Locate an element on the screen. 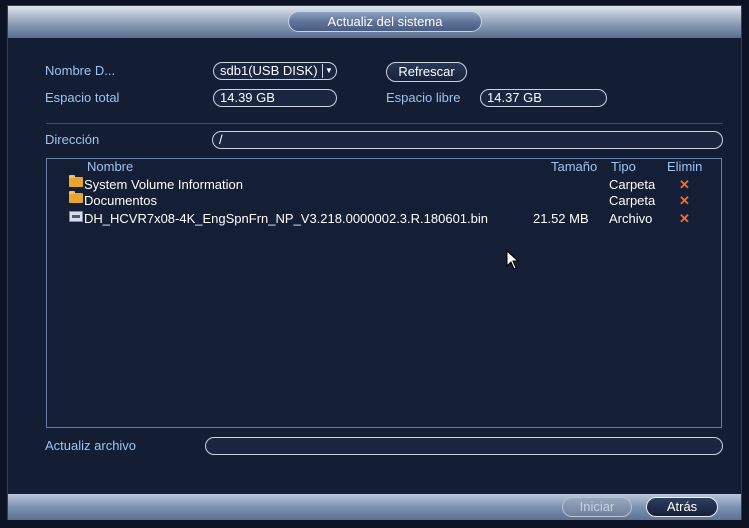  device-select: sdb1(USB DISK) ▼ is located at coordinates (275, 71).